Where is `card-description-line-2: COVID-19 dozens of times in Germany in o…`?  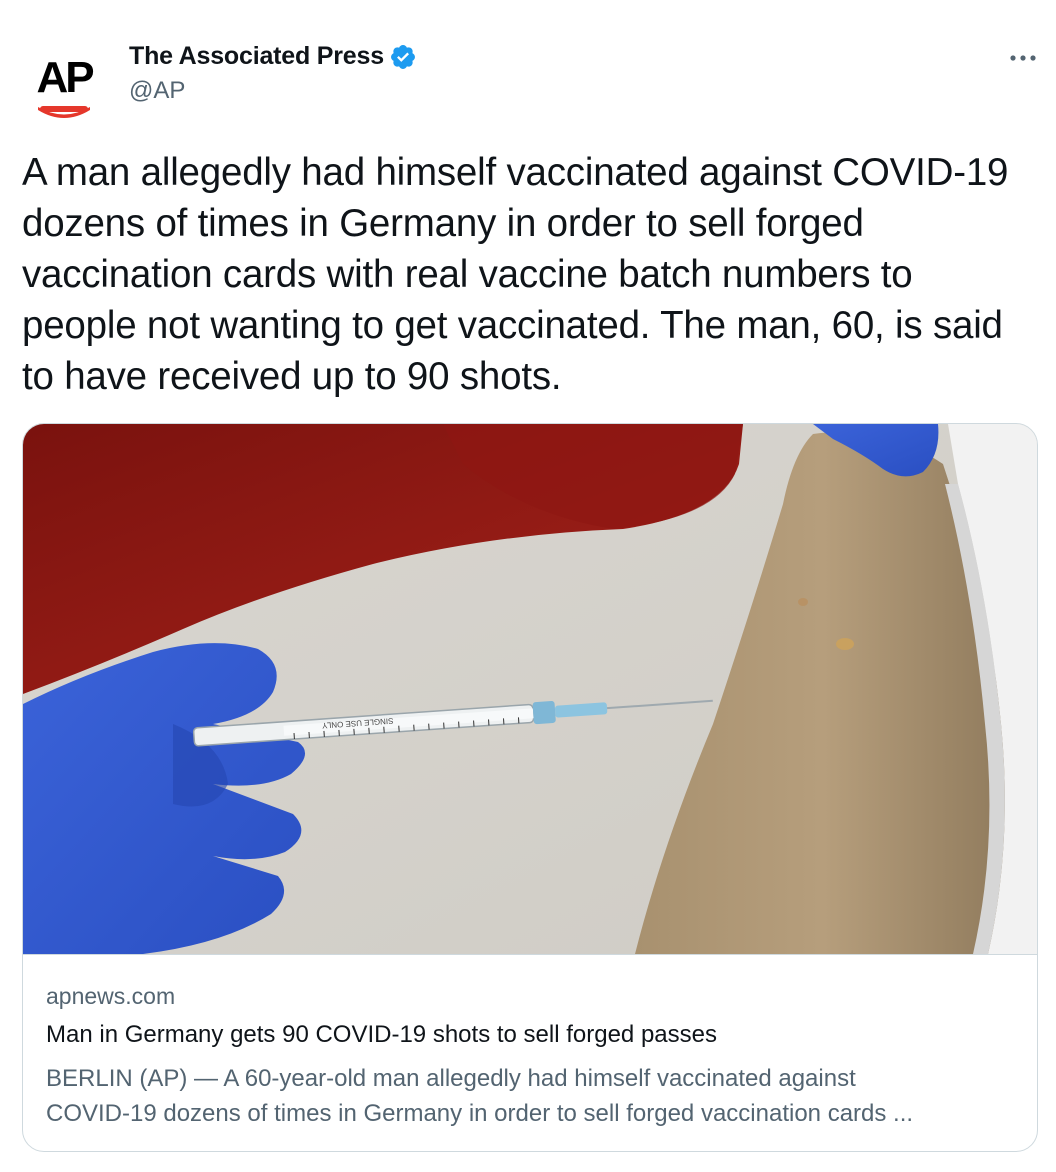 card-description-line-2: COVID-19 dozens of times in Germany in o… is located at coordinates (480, 1113).